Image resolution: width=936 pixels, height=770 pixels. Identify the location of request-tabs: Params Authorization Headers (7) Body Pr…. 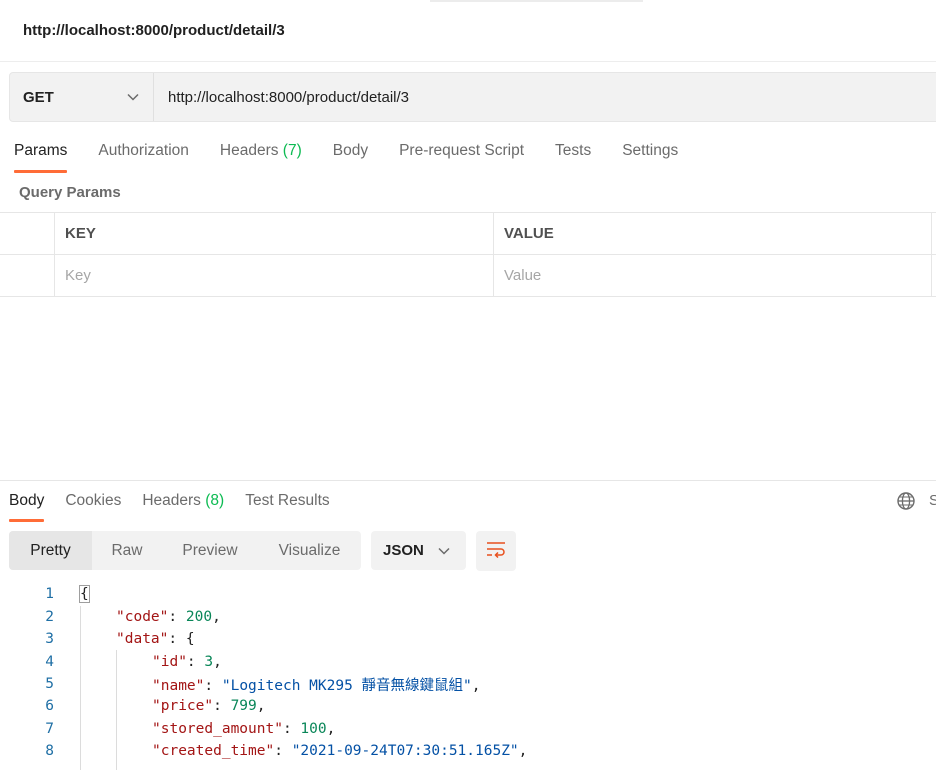
(361, 154).